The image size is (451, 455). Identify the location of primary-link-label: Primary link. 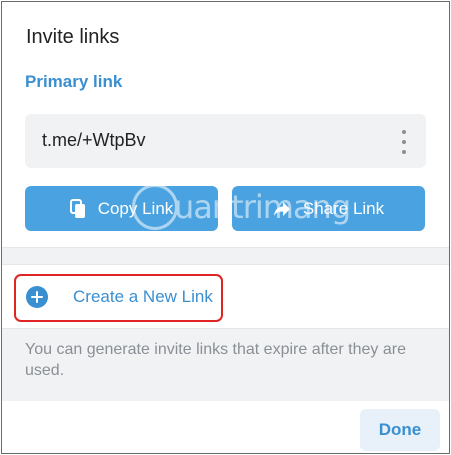
(74, 81).